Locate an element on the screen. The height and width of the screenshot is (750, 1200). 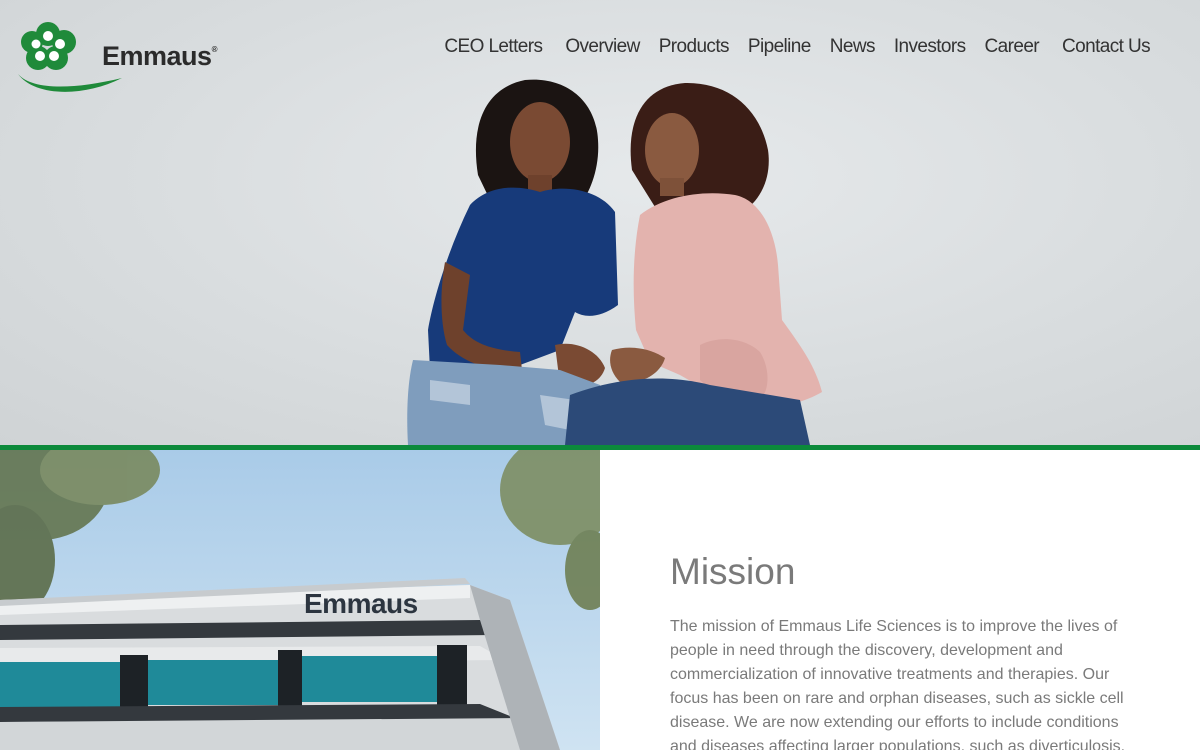
emmaus-logo: Emmaus® is located at coordinates (115, 52).